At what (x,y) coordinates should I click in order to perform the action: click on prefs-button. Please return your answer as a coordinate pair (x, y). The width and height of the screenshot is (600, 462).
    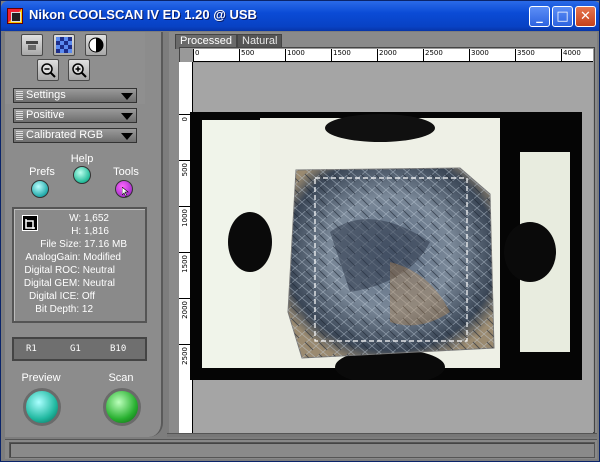
    Looking at the image, I should click on (40, 189).